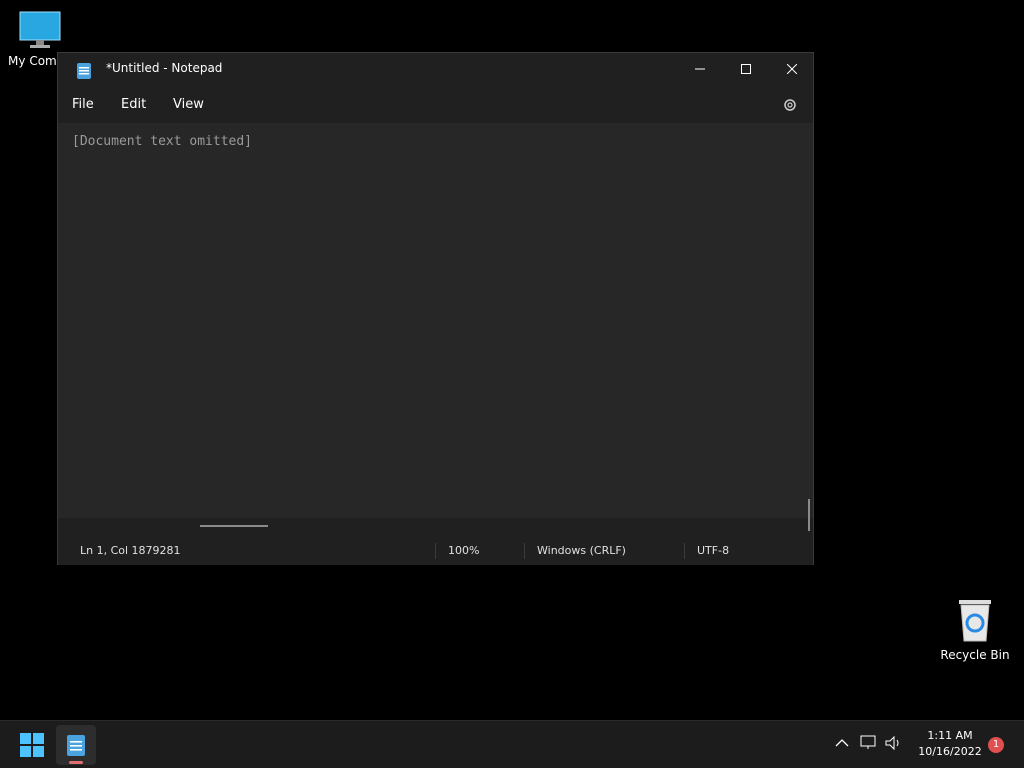  I want to click on close-icon, so click(792, 69).